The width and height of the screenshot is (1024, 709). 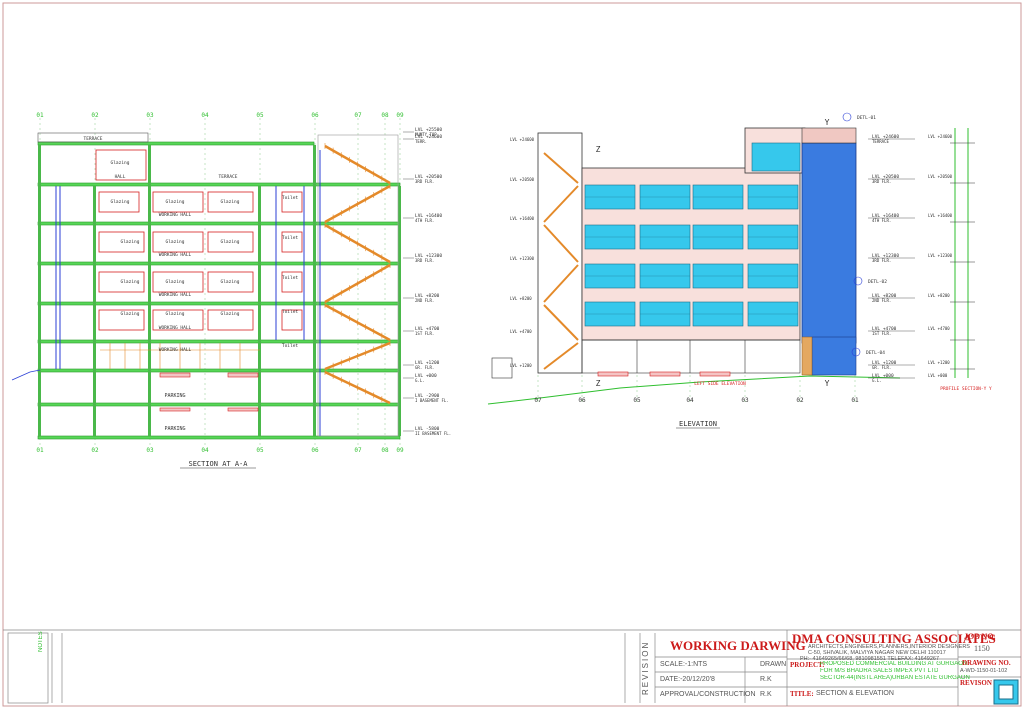 What do you see at coordinates (940, 136) in the screenshot?
I see `profile-level-value: LVL +24600` at bounding box center [940, 136].